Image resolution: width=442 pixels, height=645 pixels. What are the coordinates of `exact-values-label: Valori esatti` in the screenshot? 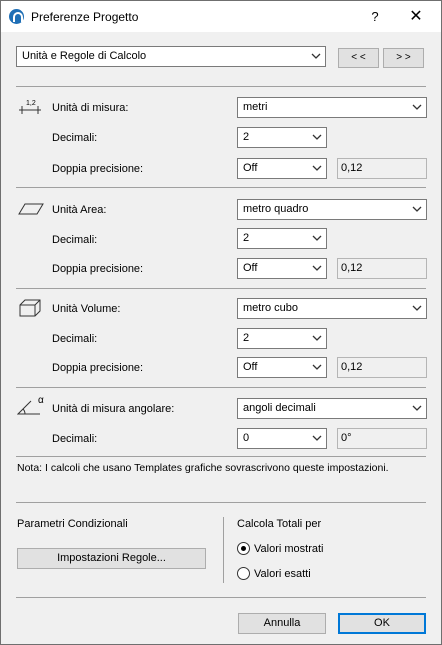 It's located at (282, 574).